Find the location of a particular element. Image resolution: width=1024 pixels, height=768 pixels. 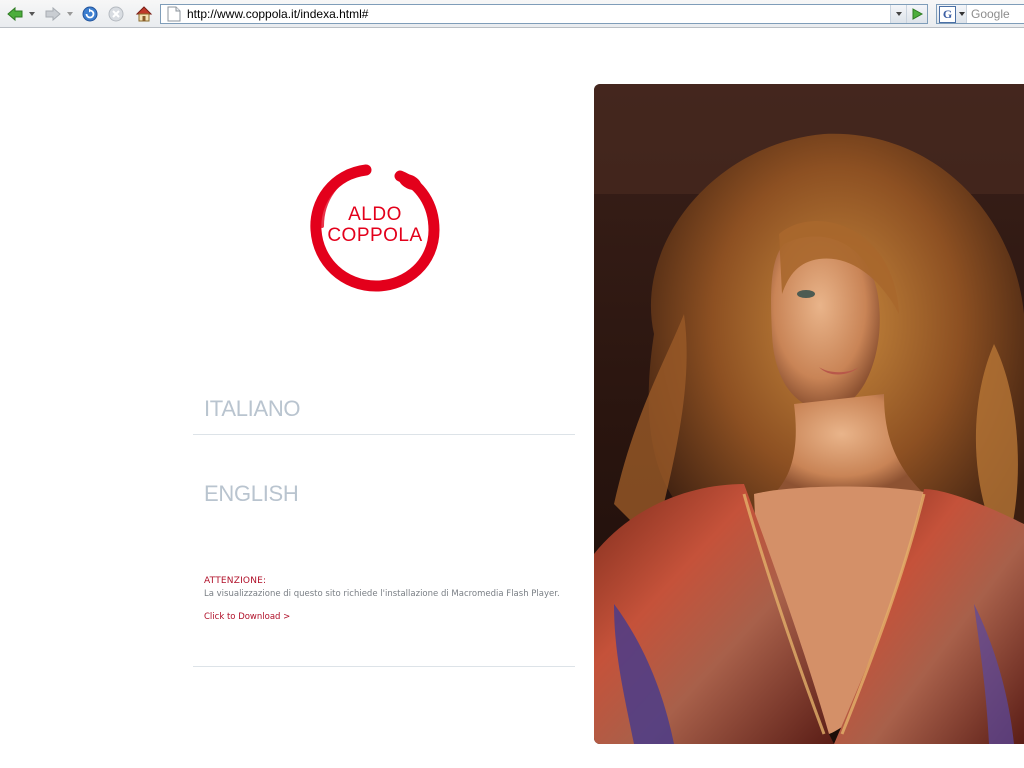

forward-arrow-icon is located at coordinates (53, 14).